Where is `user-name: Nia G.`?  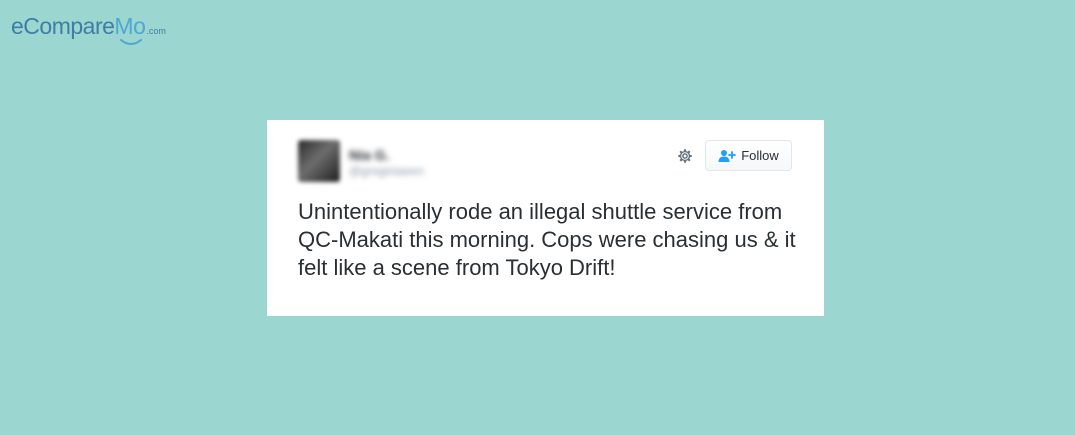
user-name: Nia G. is located at coordinates (369, 155).